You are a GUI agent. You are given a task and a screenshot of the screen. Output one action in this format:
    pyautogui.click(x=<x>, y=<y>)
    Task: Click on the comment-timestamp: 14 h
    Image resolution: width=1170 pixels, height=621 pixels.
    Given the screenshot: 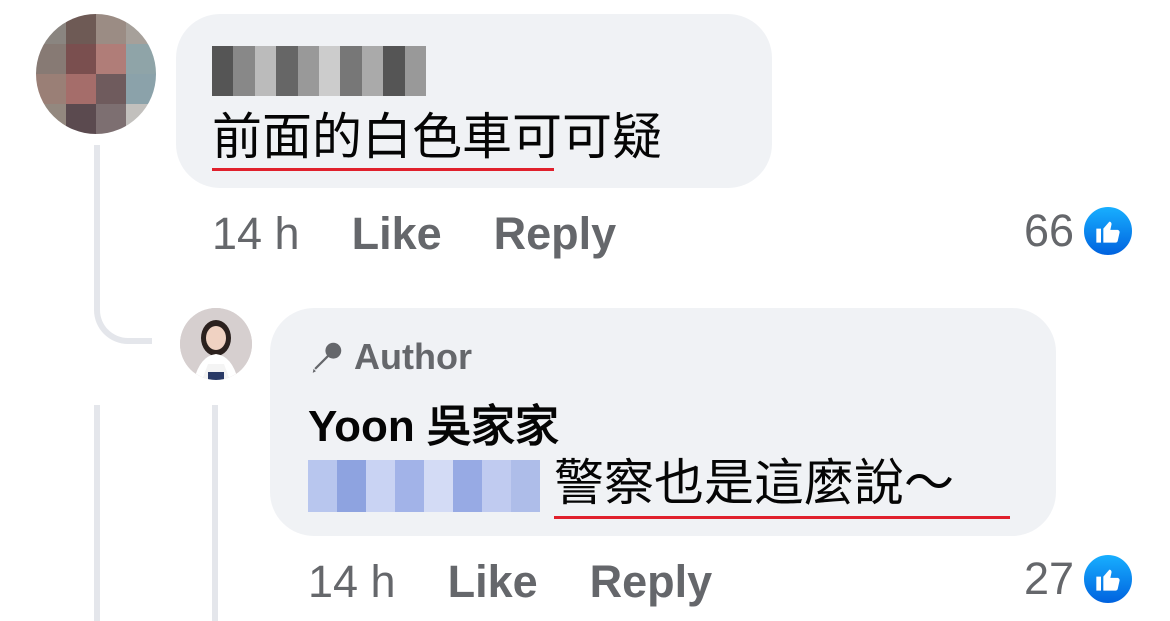 What is the action you would take?
    pyautogui.click(x=256, y=234)
    